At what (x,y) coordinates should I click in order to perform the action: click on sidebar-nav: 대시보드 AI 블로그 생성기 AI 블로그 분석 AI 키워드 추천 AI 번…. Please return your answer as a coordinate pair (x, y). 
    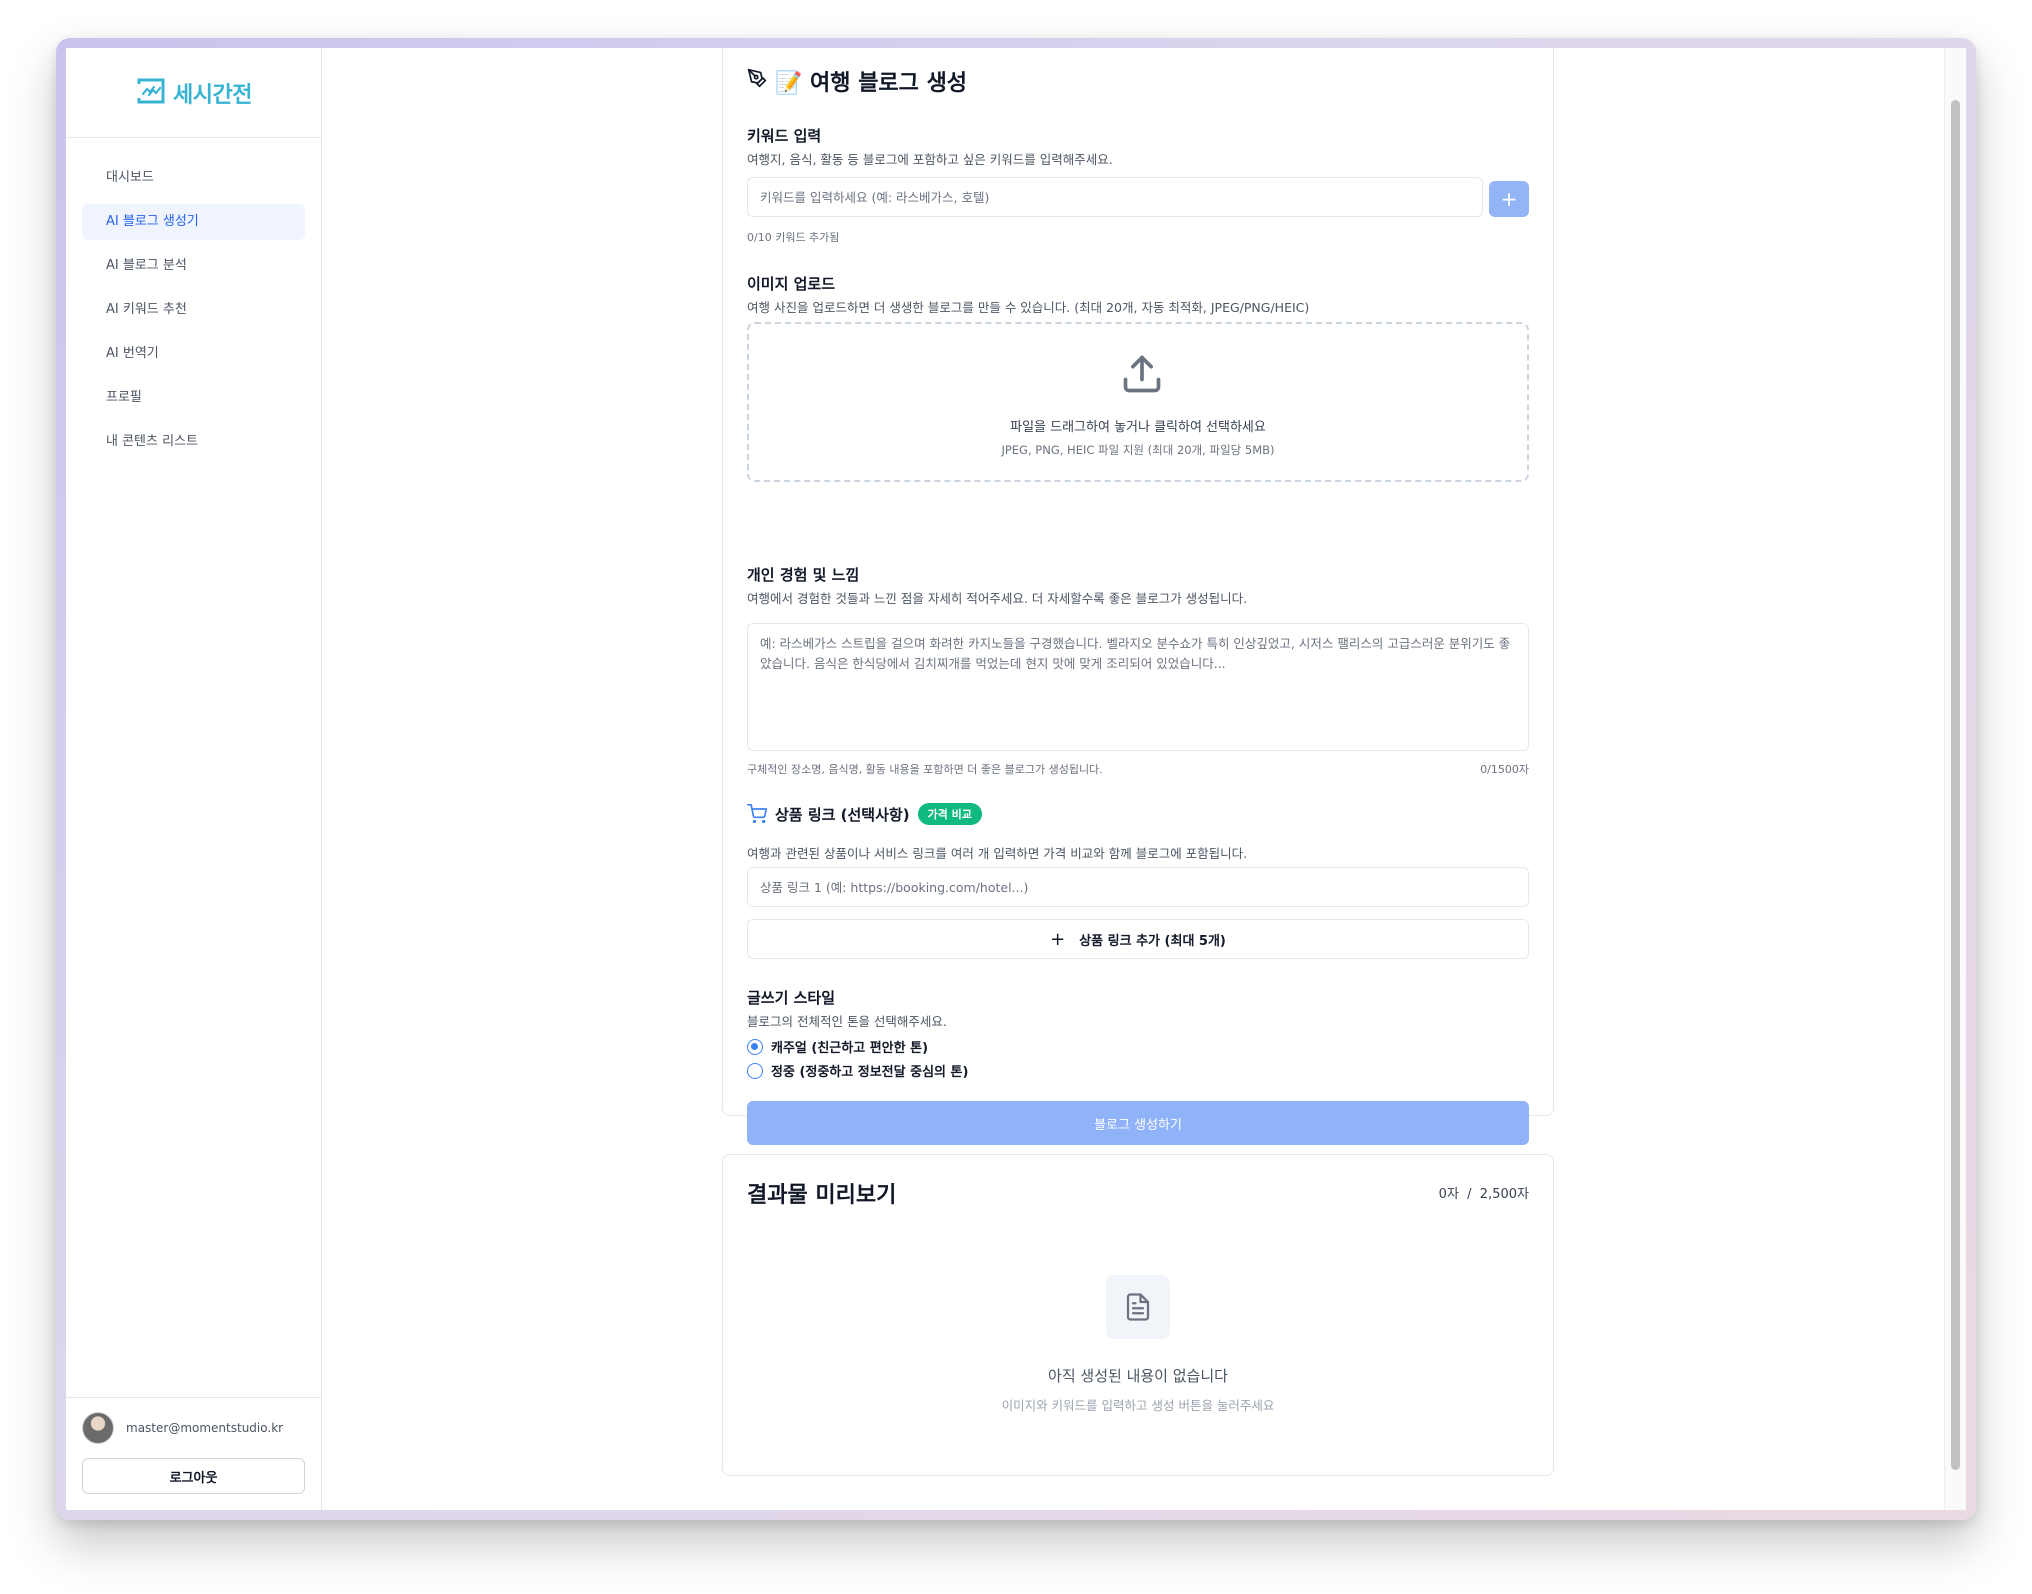
    Looking at the image, I should click on (193, 314).